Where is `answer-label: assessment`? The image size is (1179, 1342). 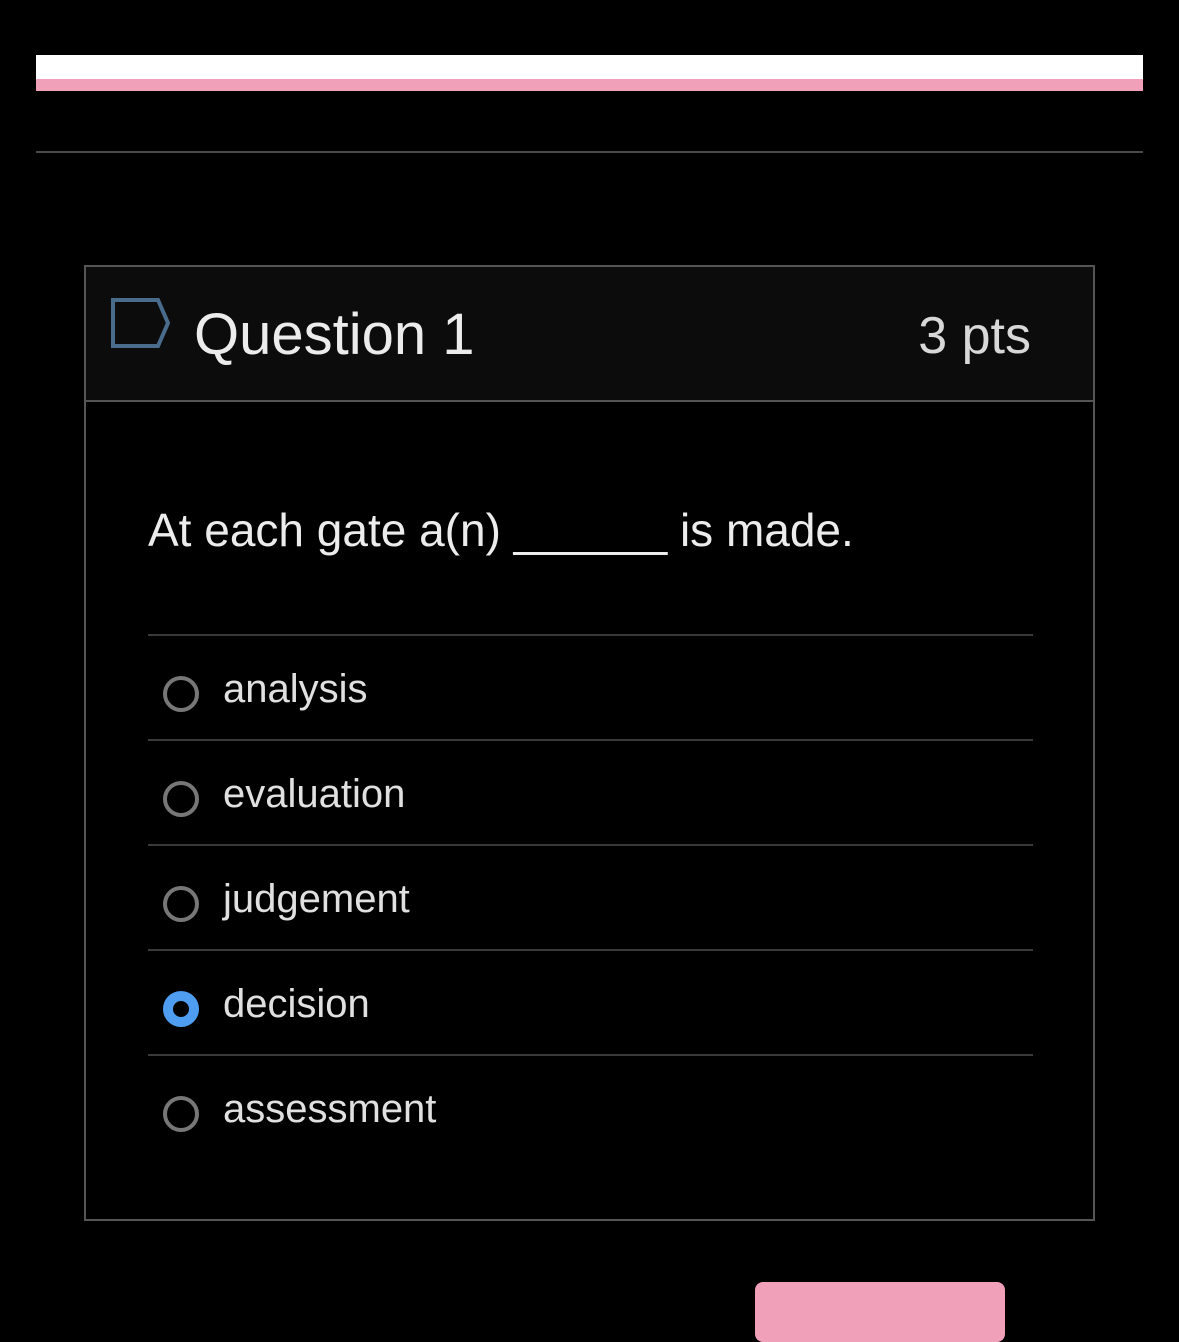
answer-label: assessment is located at coordinates (330, 1109).